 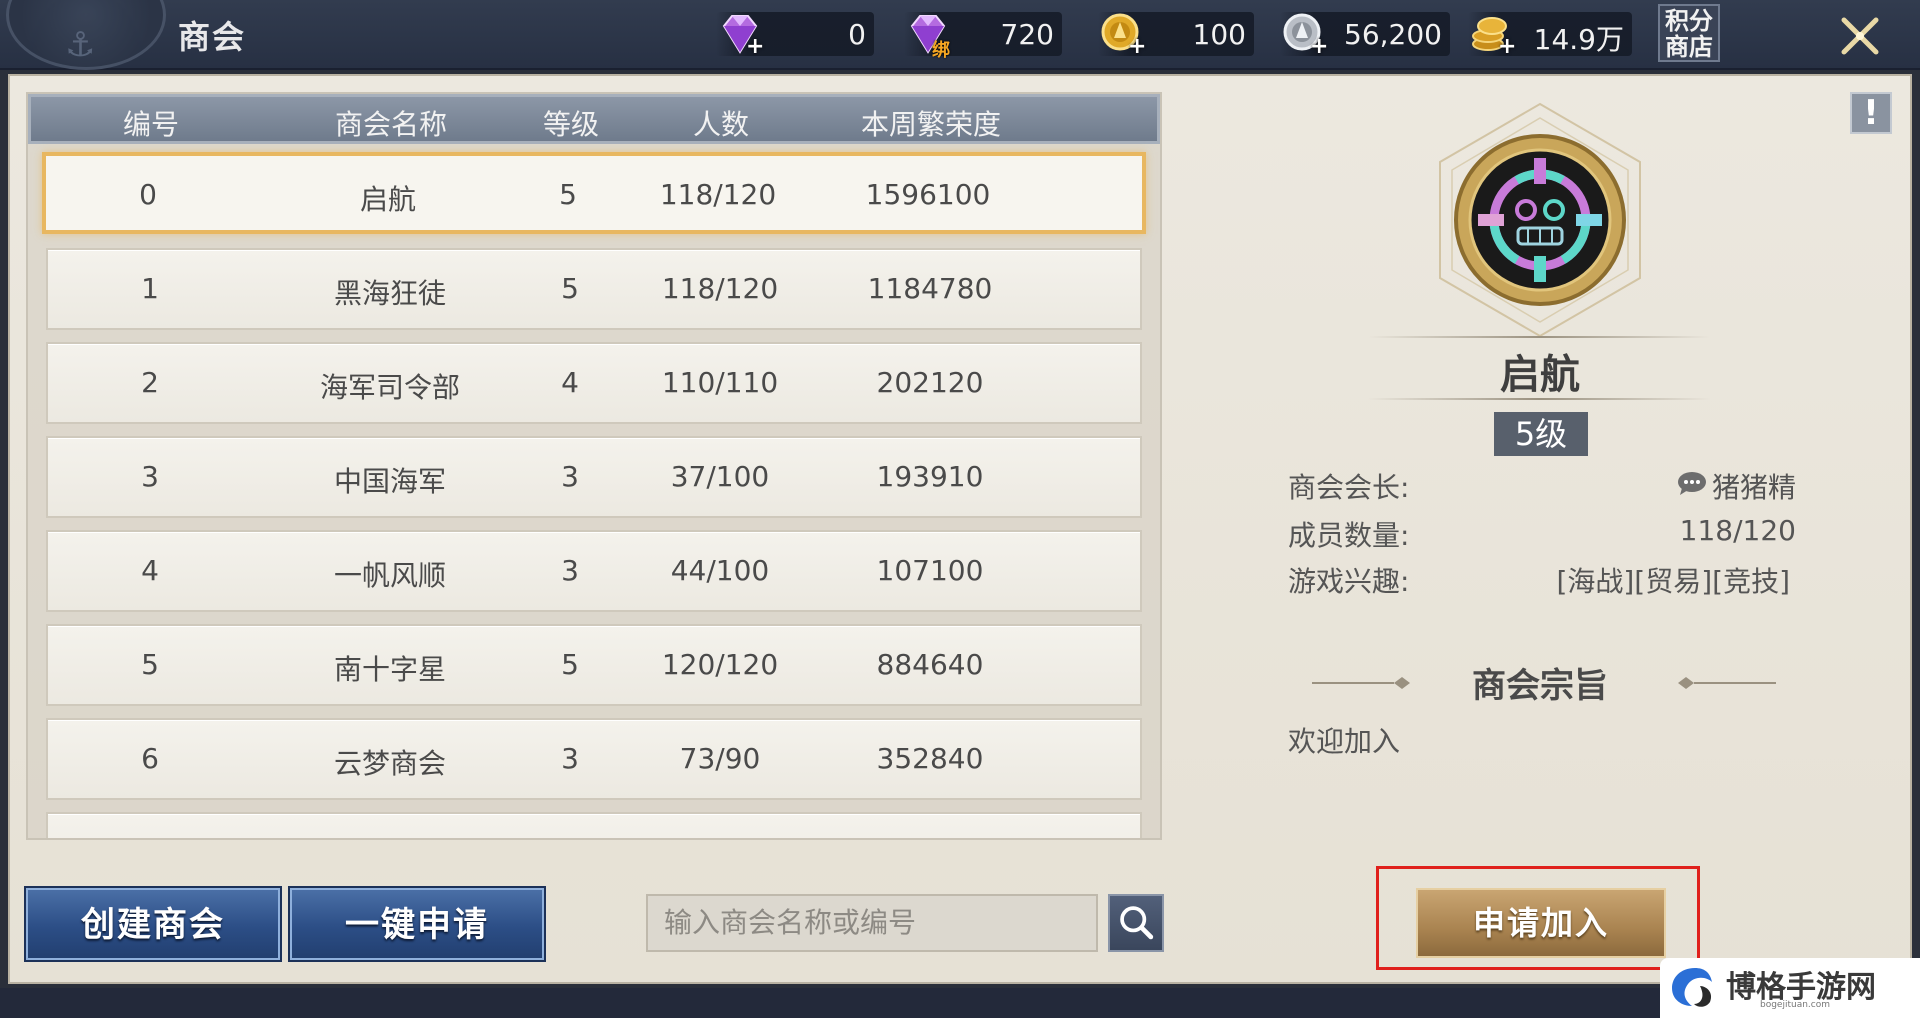 What do you see at coordinates (1871, 113) in the screenshot?
I see `help-button: !` at bounding box center [1871, 113].